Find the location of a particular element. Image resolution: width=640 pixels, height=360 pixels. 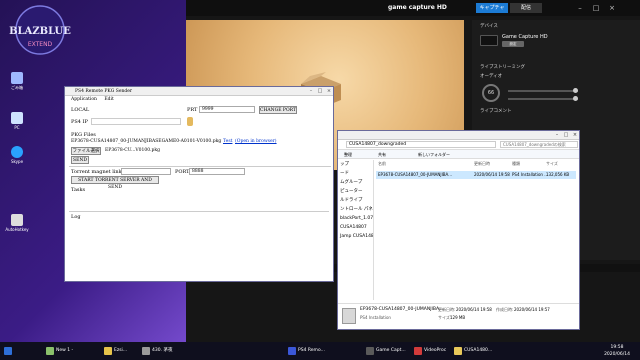

toolbar-organize: 整理 is located at coordinates (348, 155).